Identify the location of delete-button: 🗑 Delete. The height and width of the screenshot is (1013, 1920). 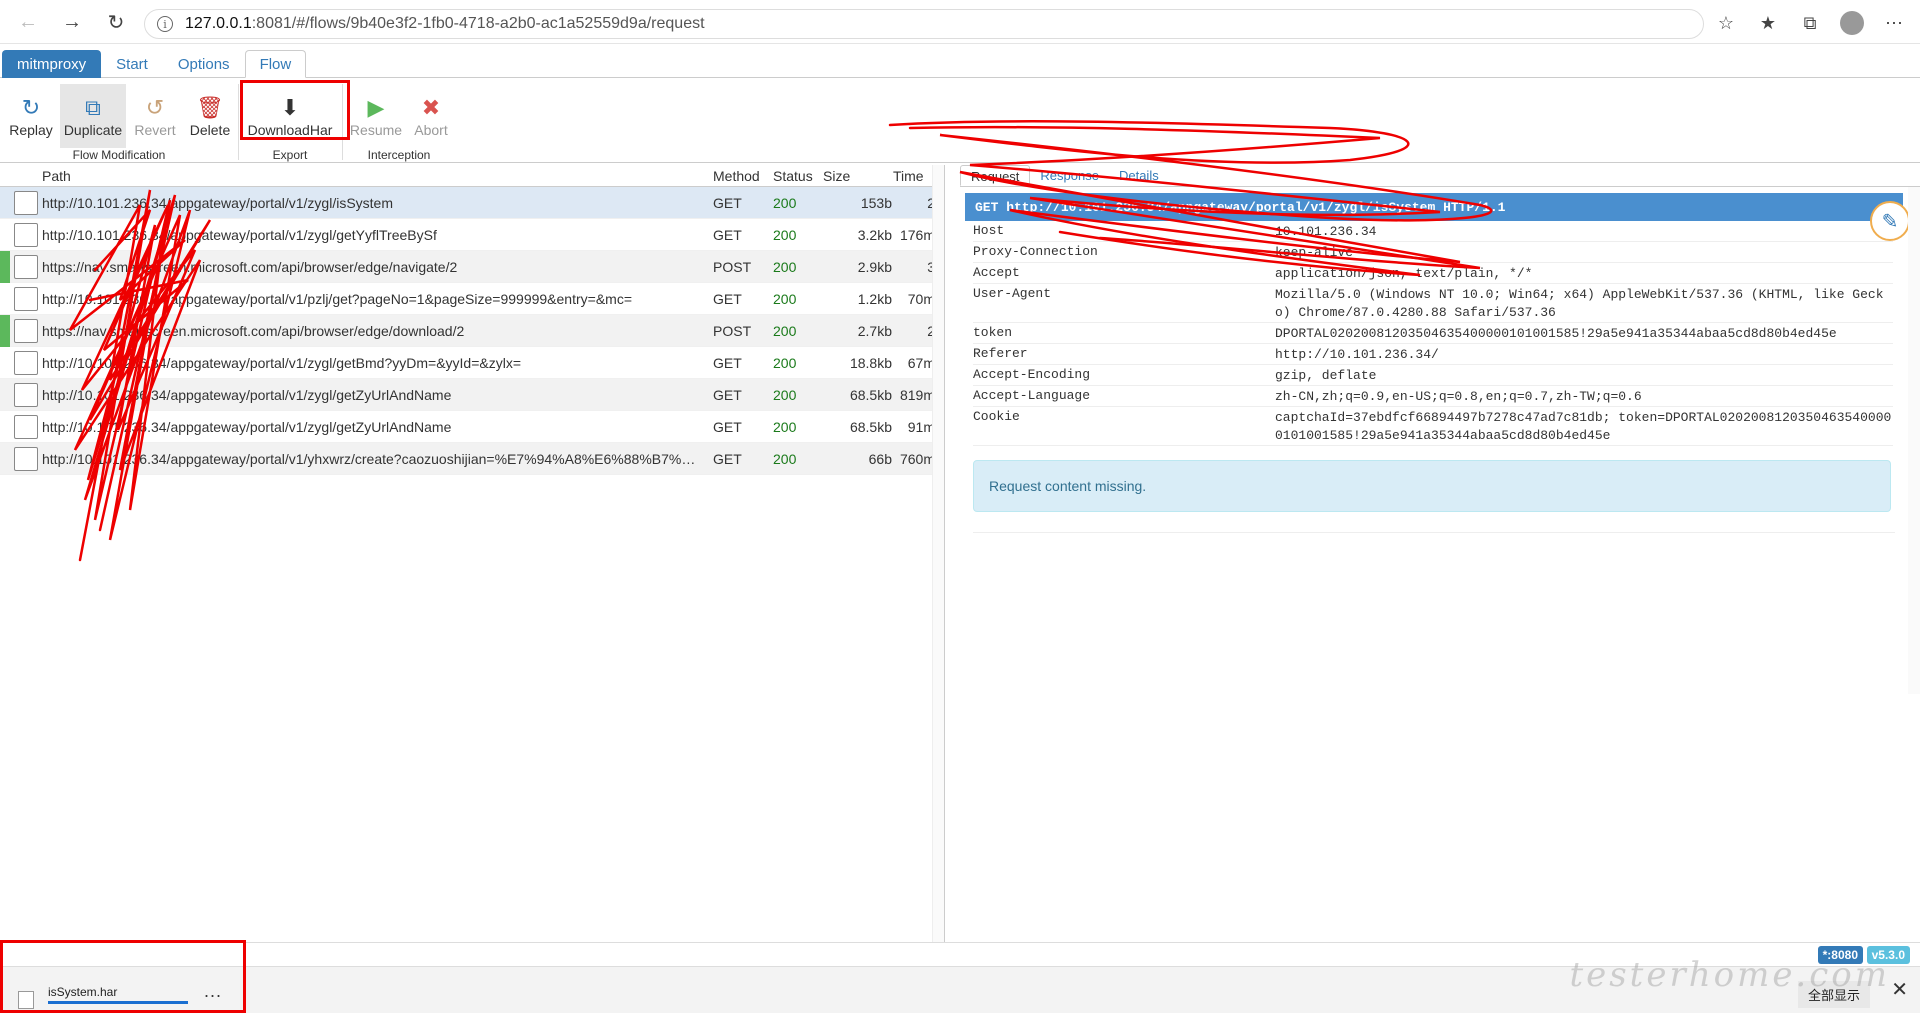
(210, 116).